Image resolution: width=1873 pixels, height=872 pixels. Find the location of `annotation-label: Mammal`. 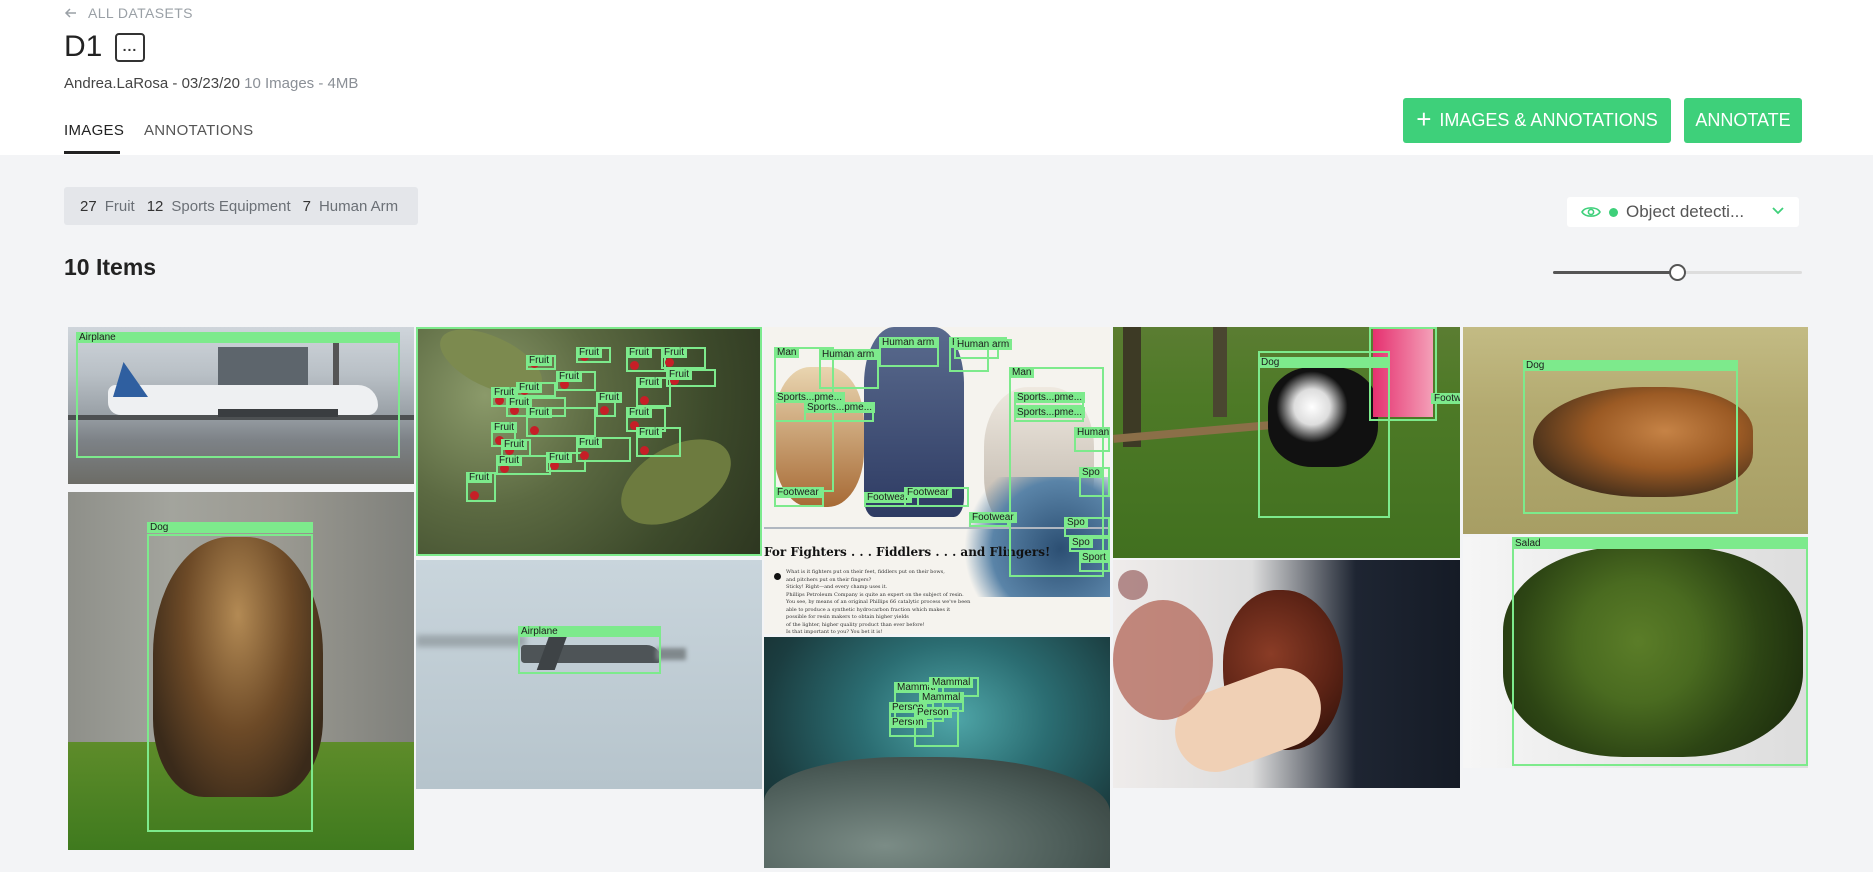

annotation-label: Mammal is located at coordinates (951, 682).